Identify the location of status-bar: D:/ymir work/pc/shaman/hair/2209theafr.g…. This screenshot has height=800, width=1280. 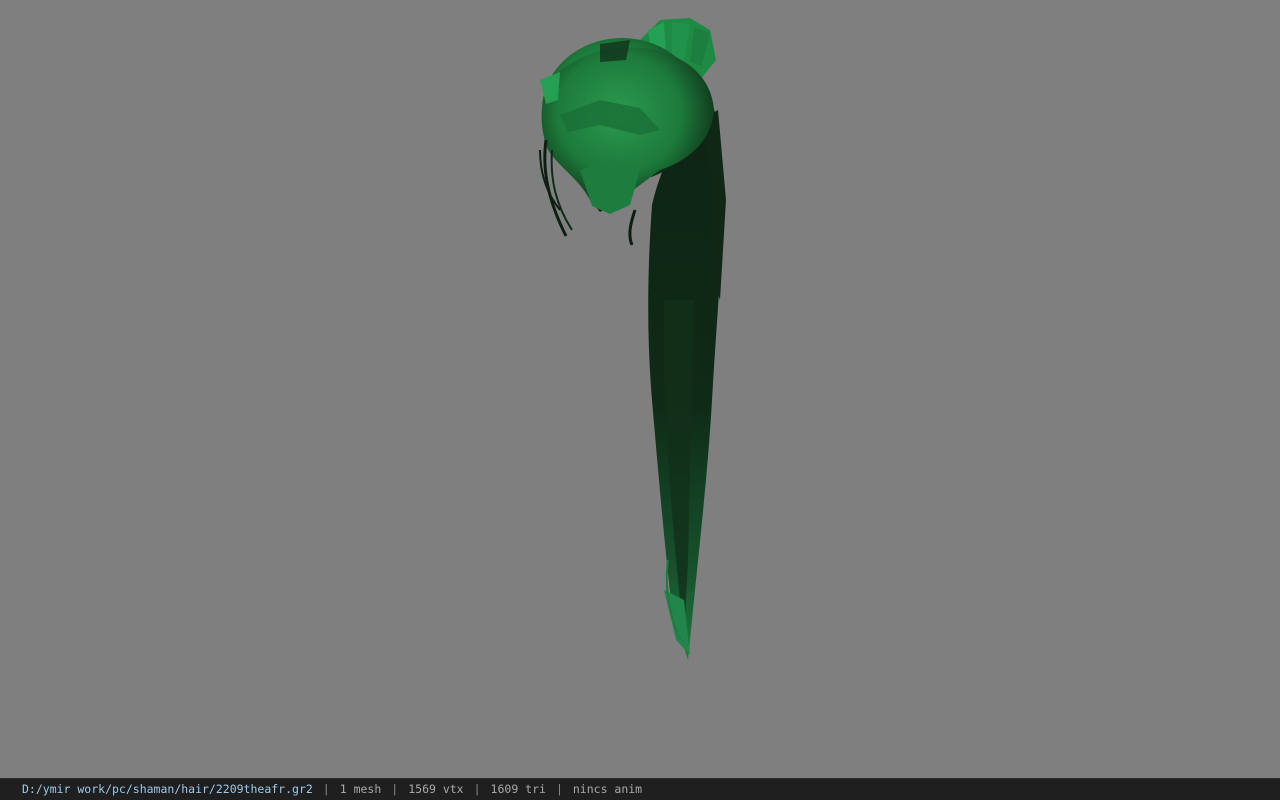
(640, 789).